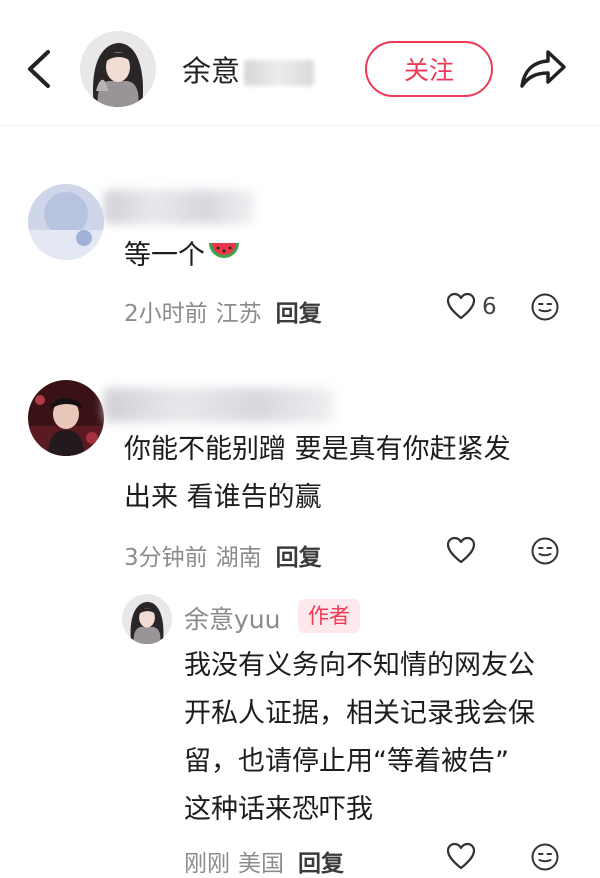 Image resolution: width=600 pixels, height=878 pixels. I want to click on reply-meta: 刚刚 美国 回复, so click(264, 864).